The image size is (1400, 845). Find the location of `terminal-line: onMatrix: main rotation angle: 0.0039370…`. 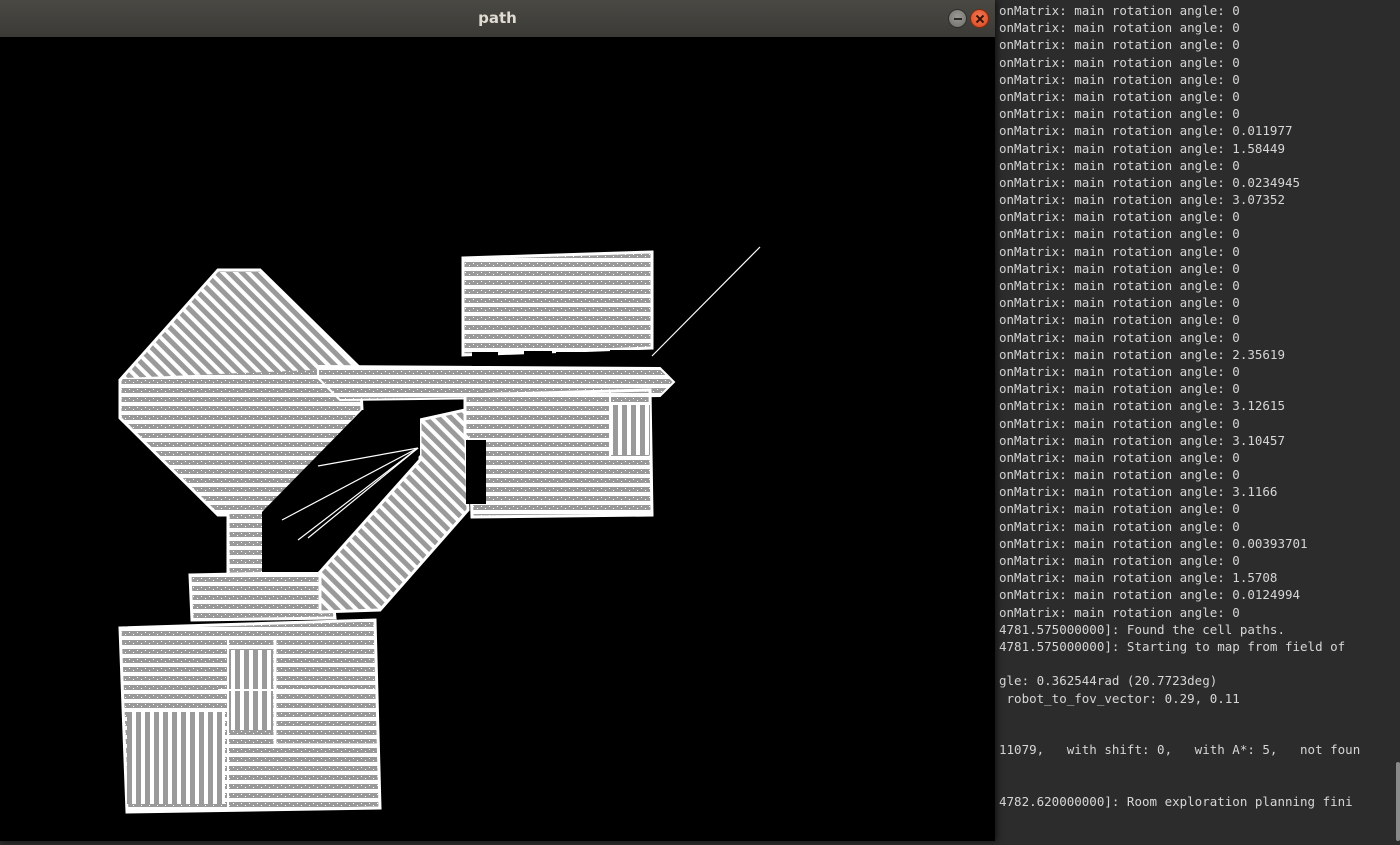

terminal-line: onMatrix: main rotation angle: 0.0039370… is located at coordinates (1153, 543).